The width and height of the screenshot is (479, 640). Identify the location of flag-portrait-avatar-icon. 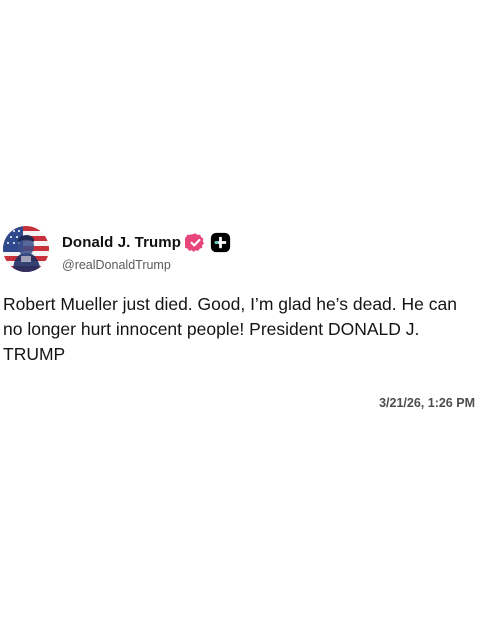
(26, 249).